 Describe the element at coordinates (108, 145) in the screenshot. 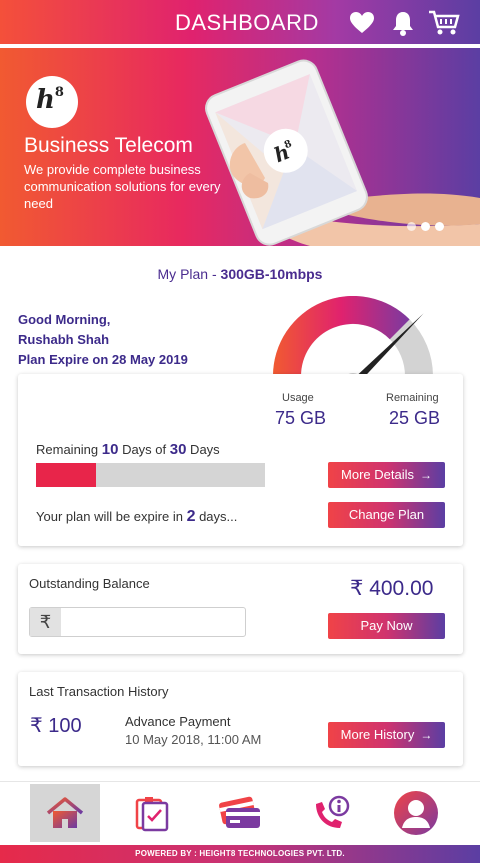

I see `banner-title: Business Telecom` at that location.